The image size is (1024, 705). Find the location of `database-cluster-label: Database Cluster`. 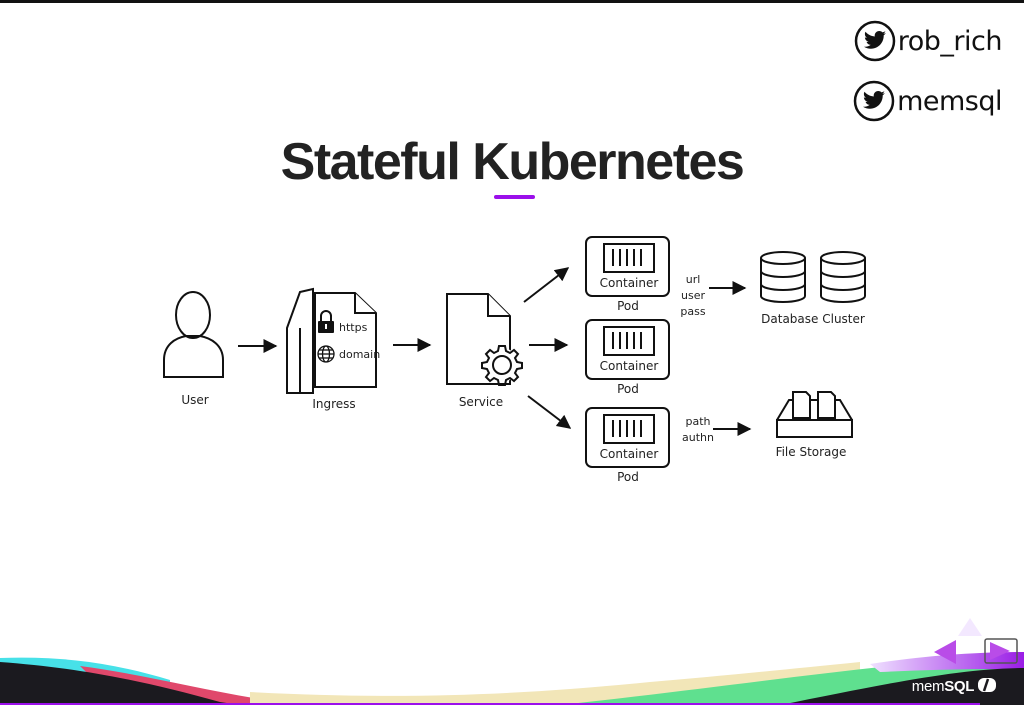

database-cluster-label: Database Cluster is located at coordinates (813, 319).